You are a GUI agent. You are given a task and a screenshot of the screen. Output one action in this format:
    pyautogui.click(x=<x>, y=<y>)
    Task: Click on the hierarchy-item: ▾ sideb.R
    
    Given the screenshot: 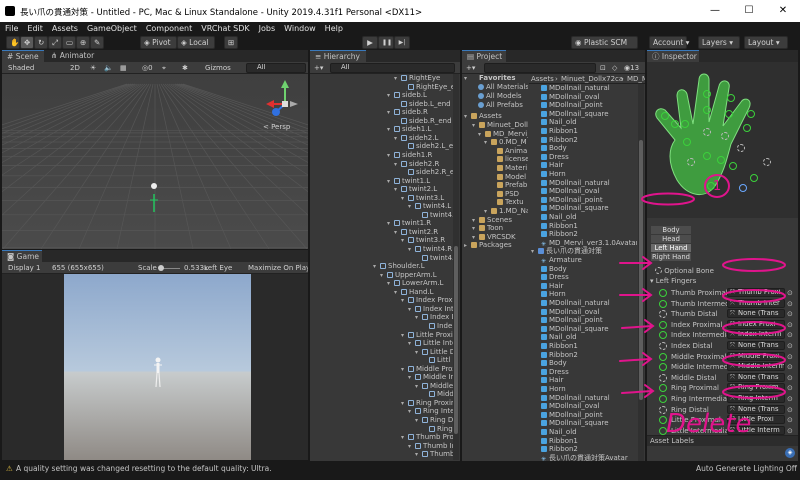 What is the action you would take?
    pyautogui.click(x=407, y=112)
    